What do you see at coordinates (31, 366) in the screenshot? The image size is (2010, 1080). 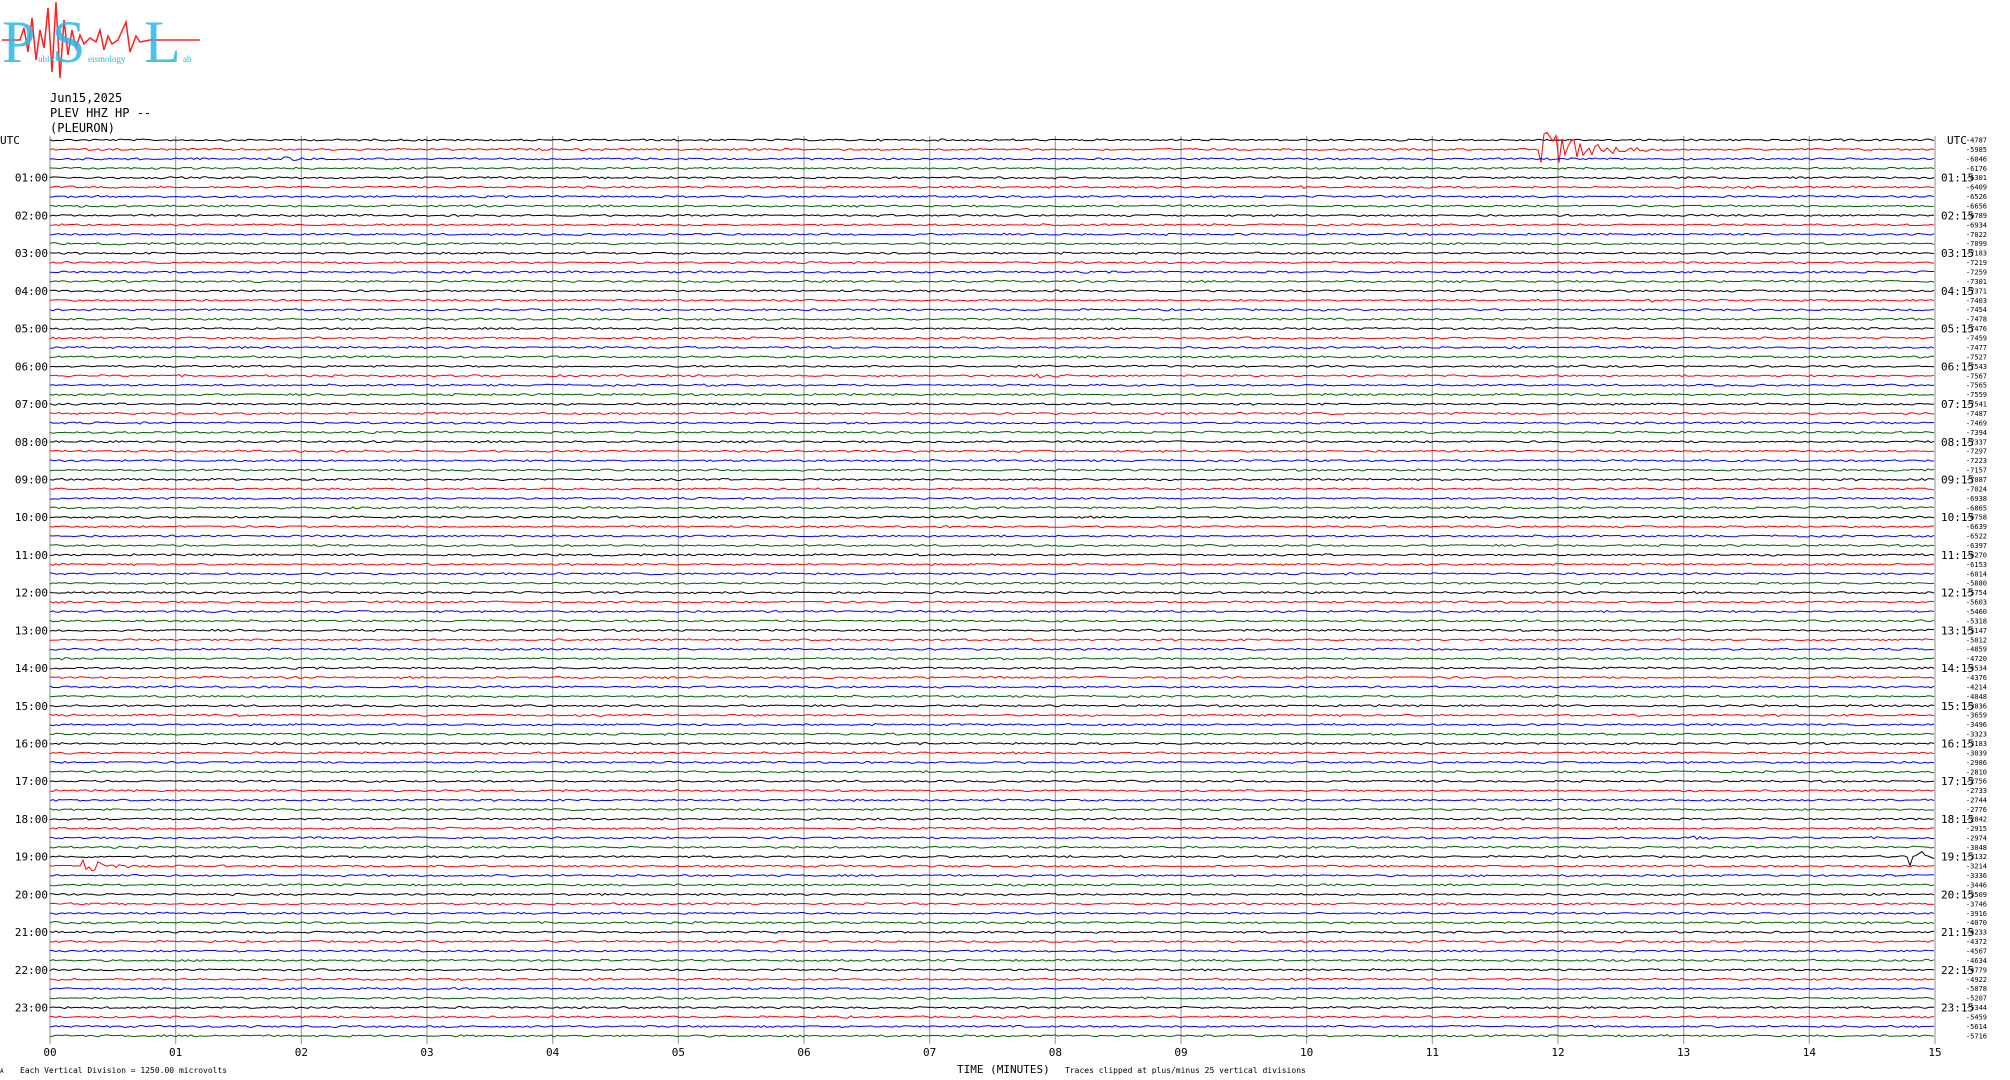 I see `left-hour-label: 06:00` at bounding box center [31, 366].